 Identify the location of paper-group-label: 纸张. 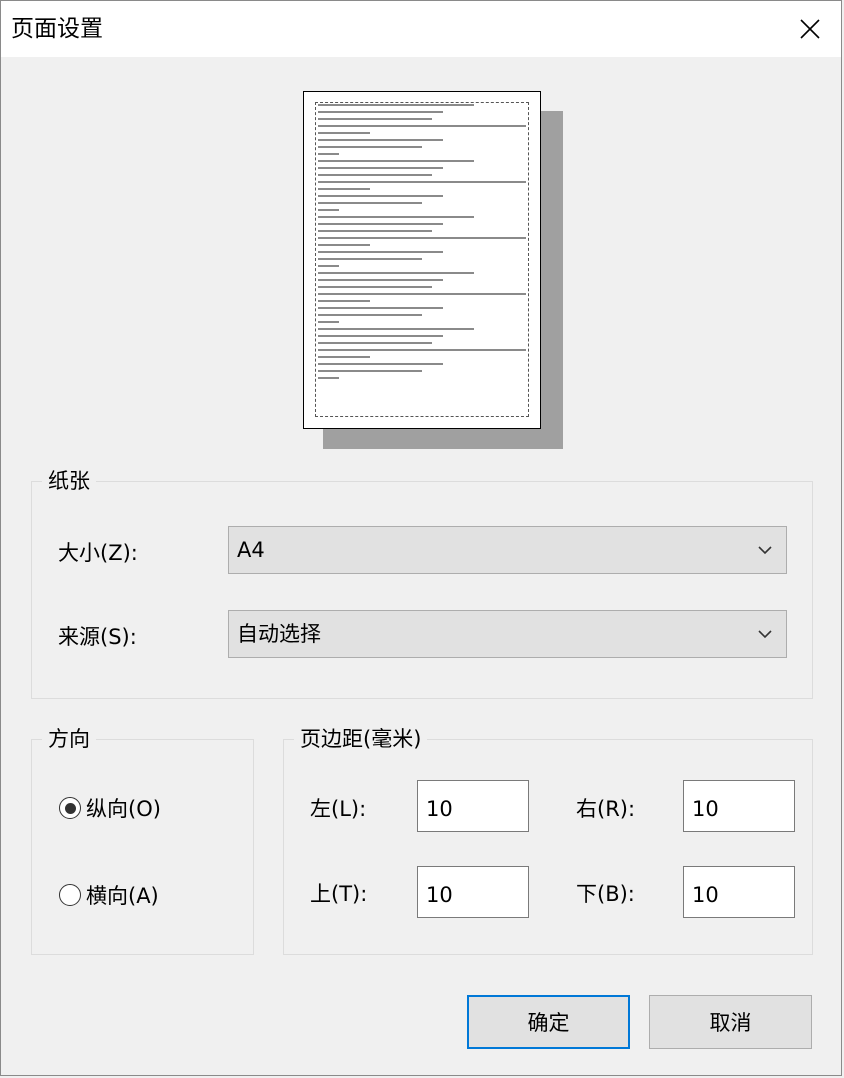
(69, 481).